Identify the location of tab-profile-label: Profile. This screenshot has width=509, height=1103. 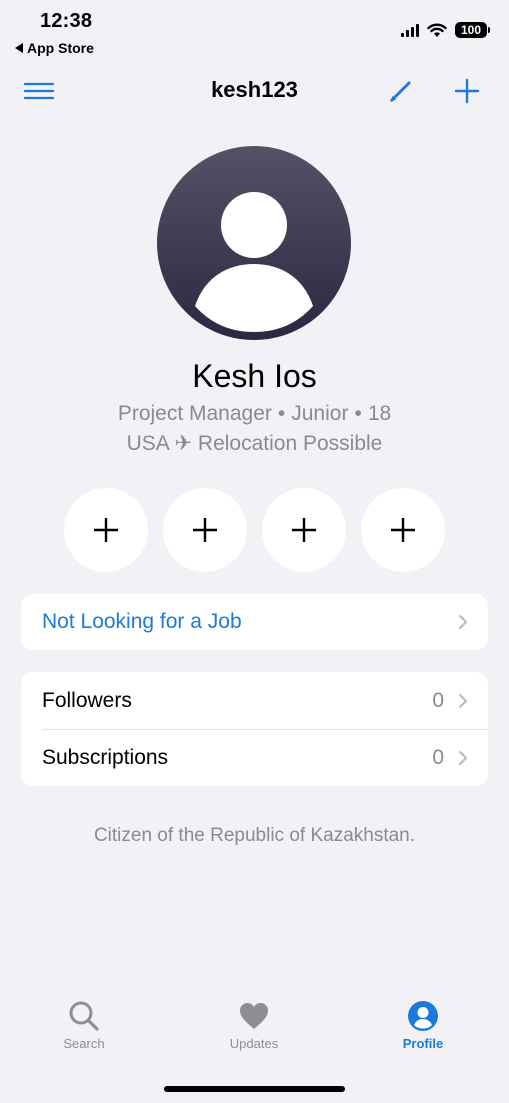
(423, 1043).